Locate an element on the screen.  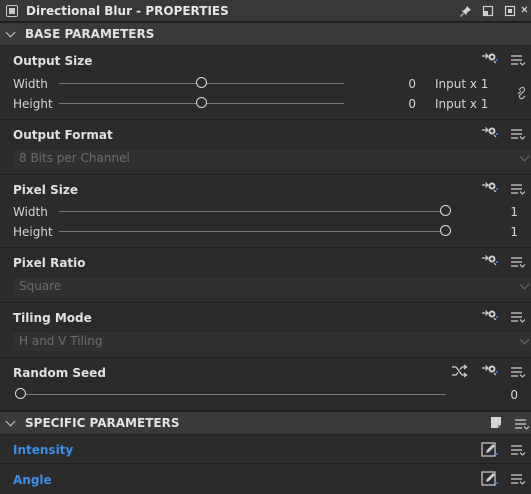
maximize-icon is located at coordinates (510, 11).